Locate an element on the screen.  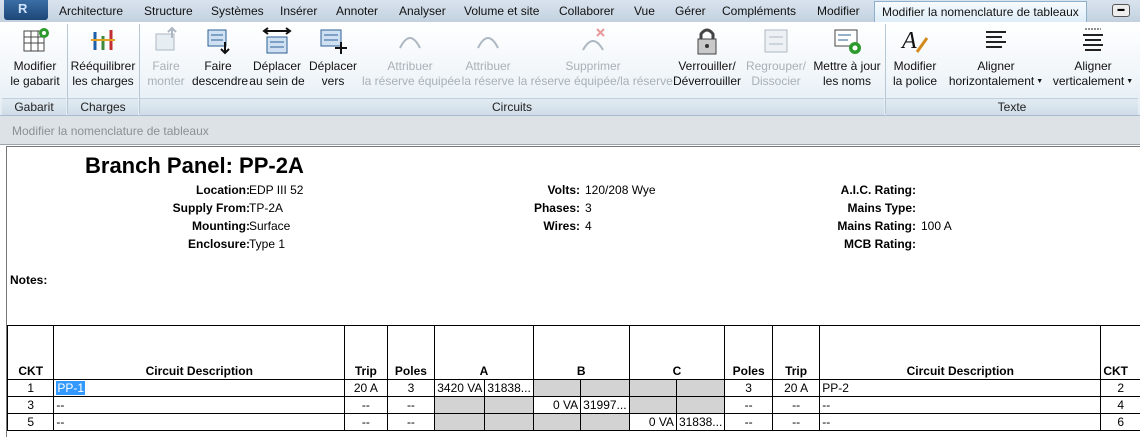
table-row: 3 -- -- -- 0 VA 31997... -- -- -- 4 is located at coordinates (574, 405).